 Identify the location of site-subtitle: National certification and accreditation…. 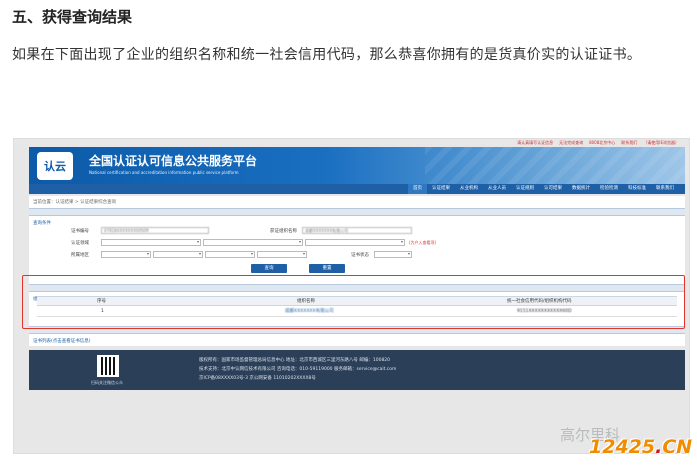
(164, 172).